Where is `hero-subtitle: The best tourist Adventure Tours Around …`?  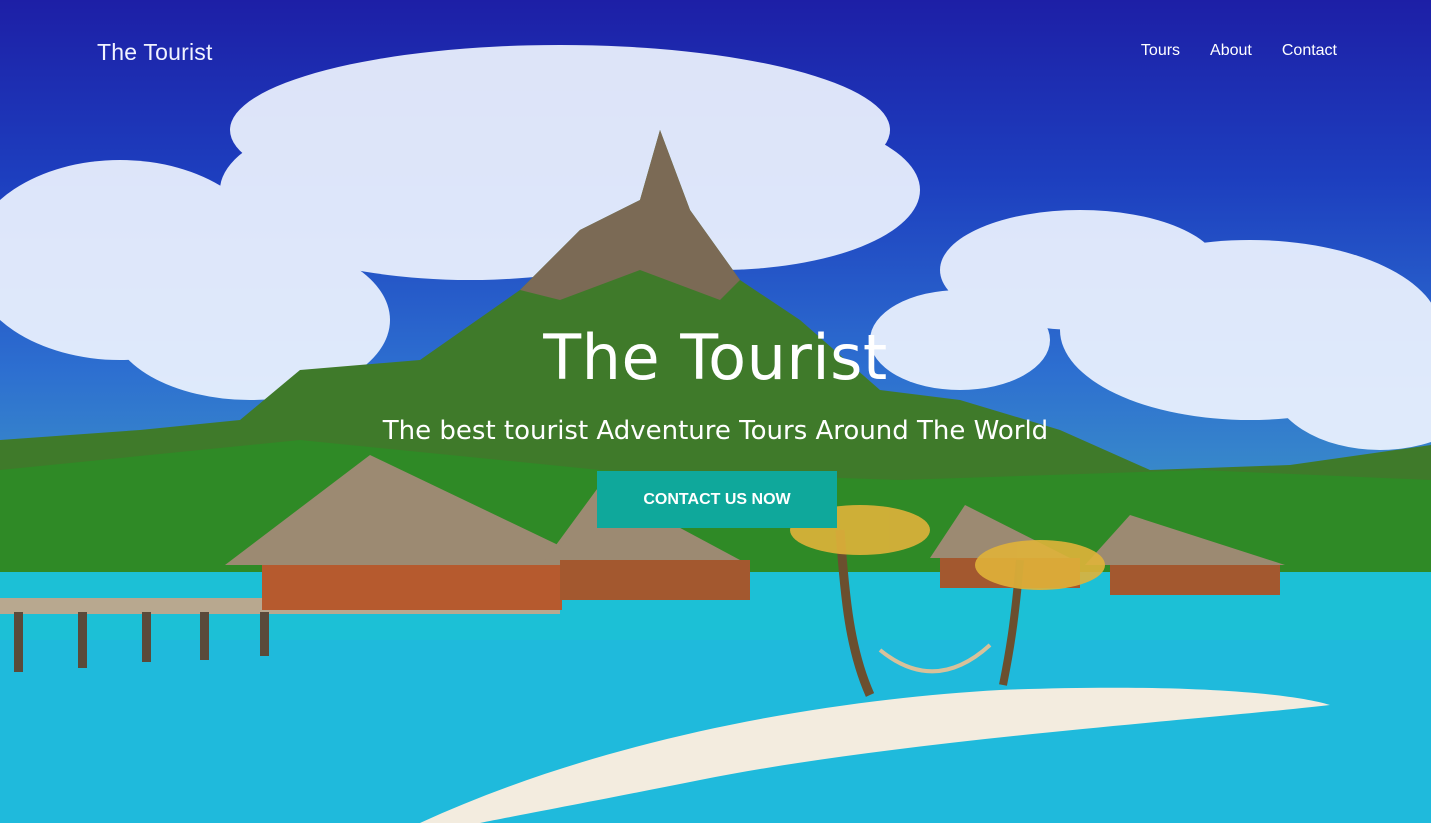
hero-subtitle: The best tourist Adventure Tours Around … is located at coordinates (715, 431).